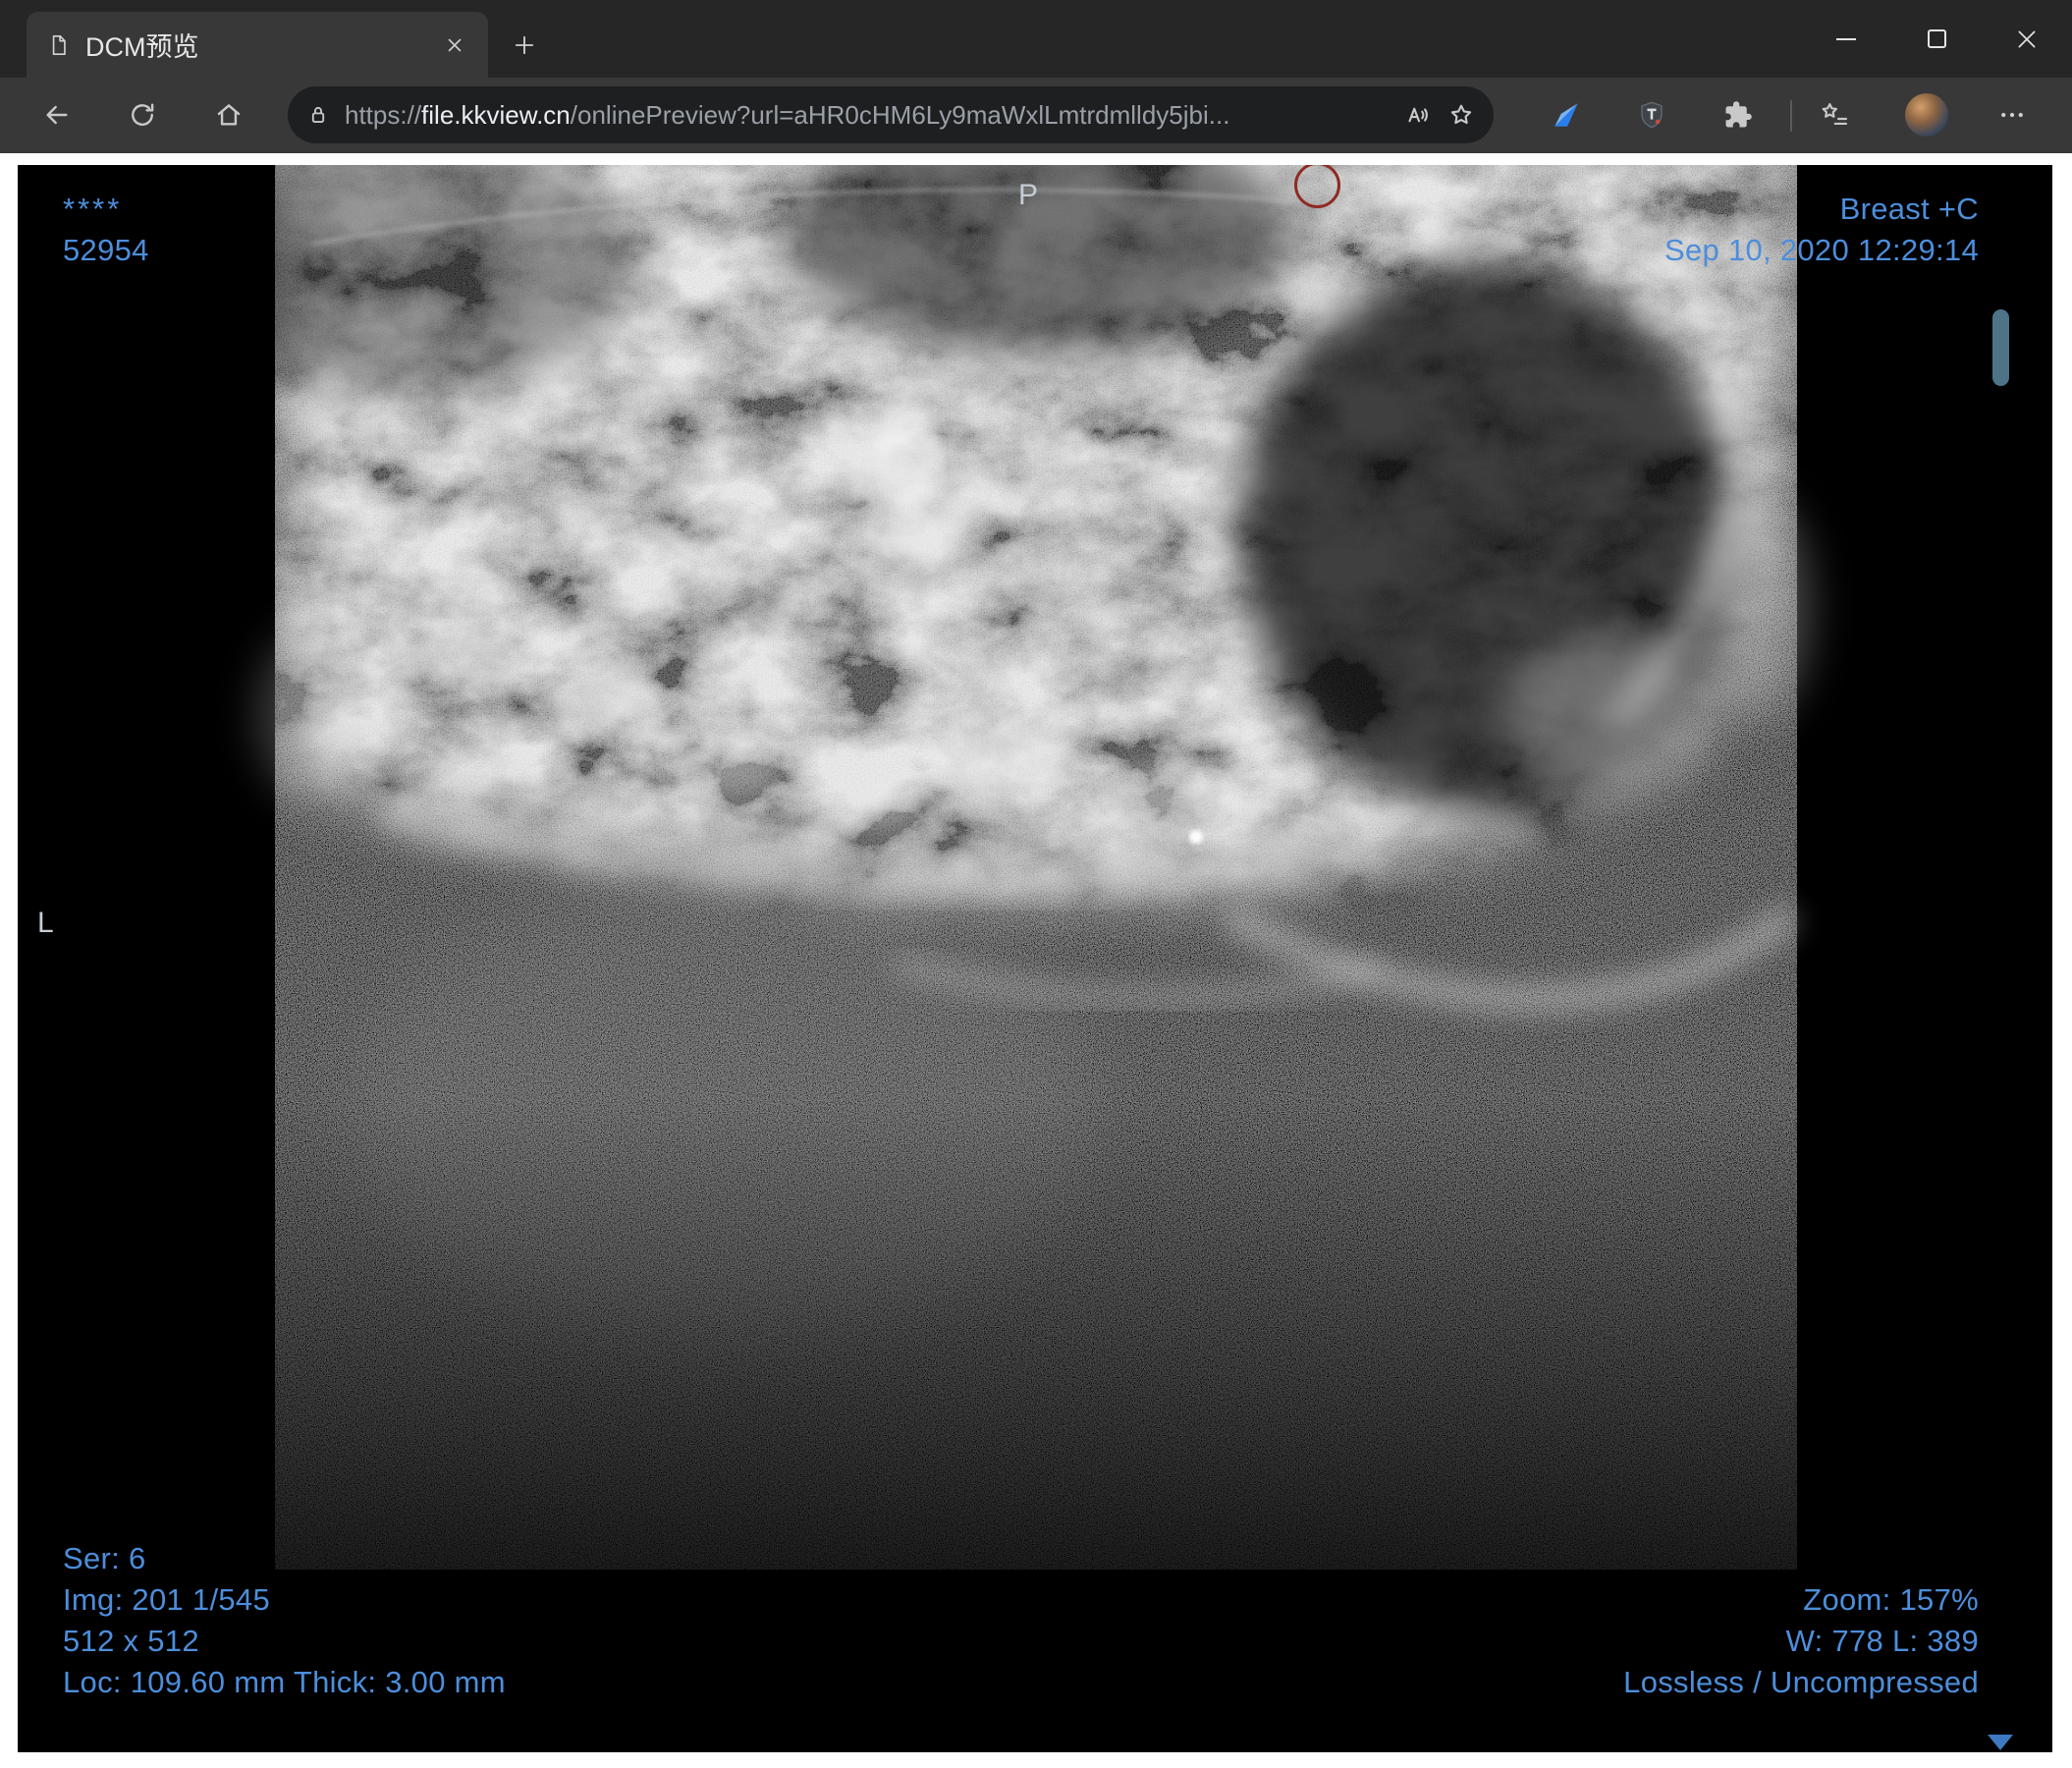 Image resolution: width=2072 pixels, height=1768 pixels. I want to click on tab-strip: DCM预览, so click(1036, 39).